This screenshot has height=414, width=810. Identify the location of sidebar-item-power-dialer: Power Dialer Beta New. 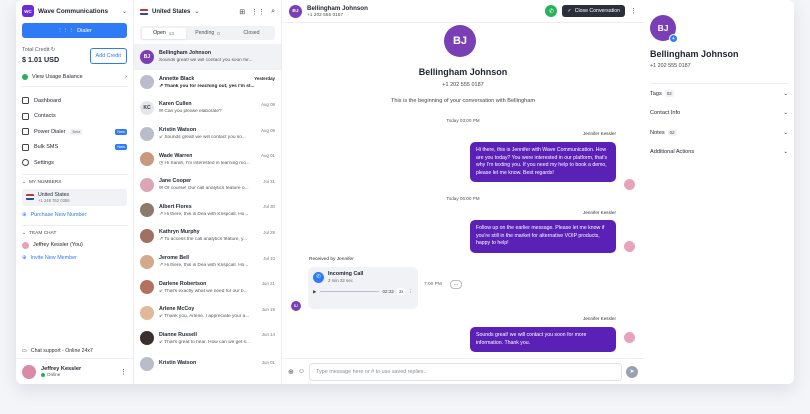
(74, 132).